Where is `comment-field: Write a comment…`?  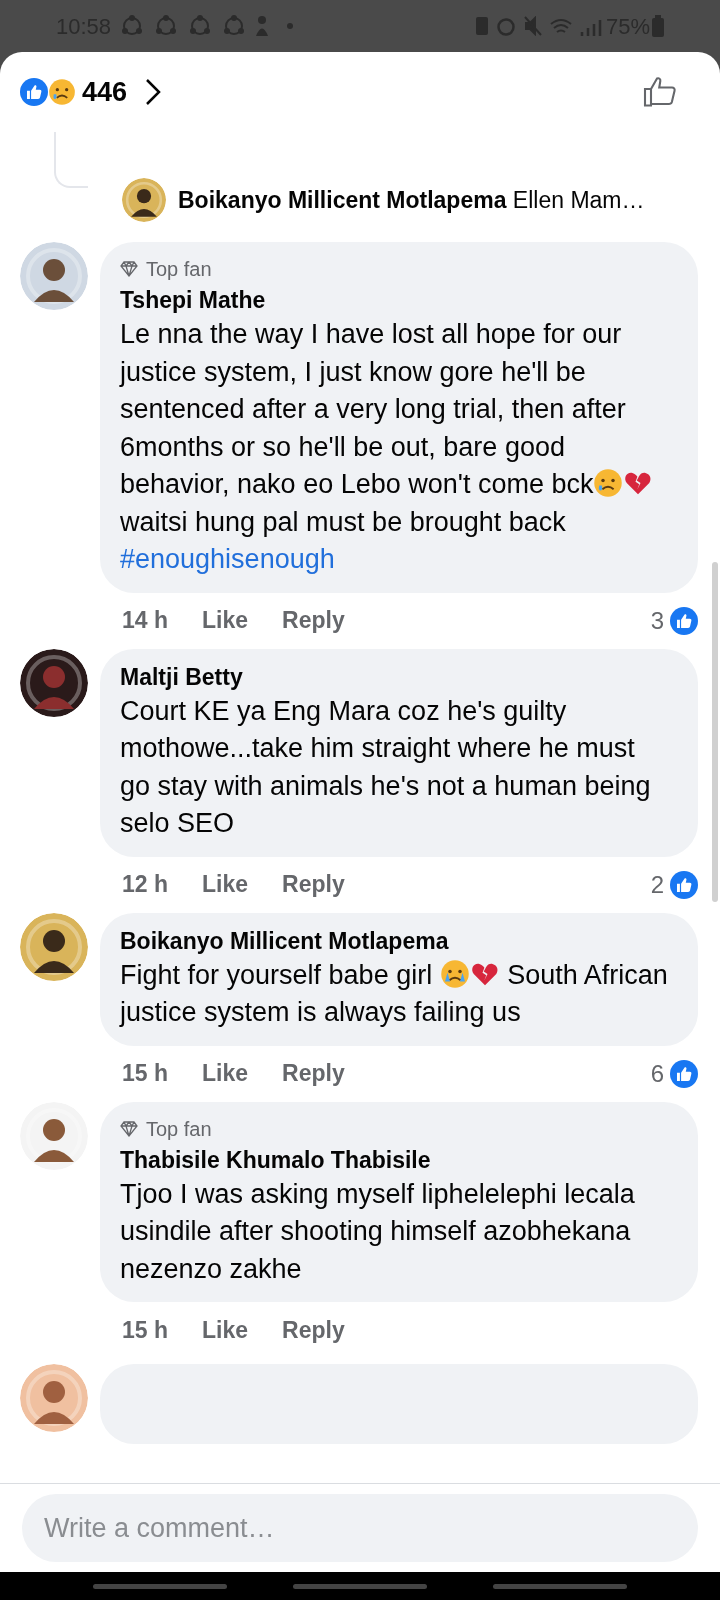 comment-field: Write a comment… is located at coordinates (360, 1528).